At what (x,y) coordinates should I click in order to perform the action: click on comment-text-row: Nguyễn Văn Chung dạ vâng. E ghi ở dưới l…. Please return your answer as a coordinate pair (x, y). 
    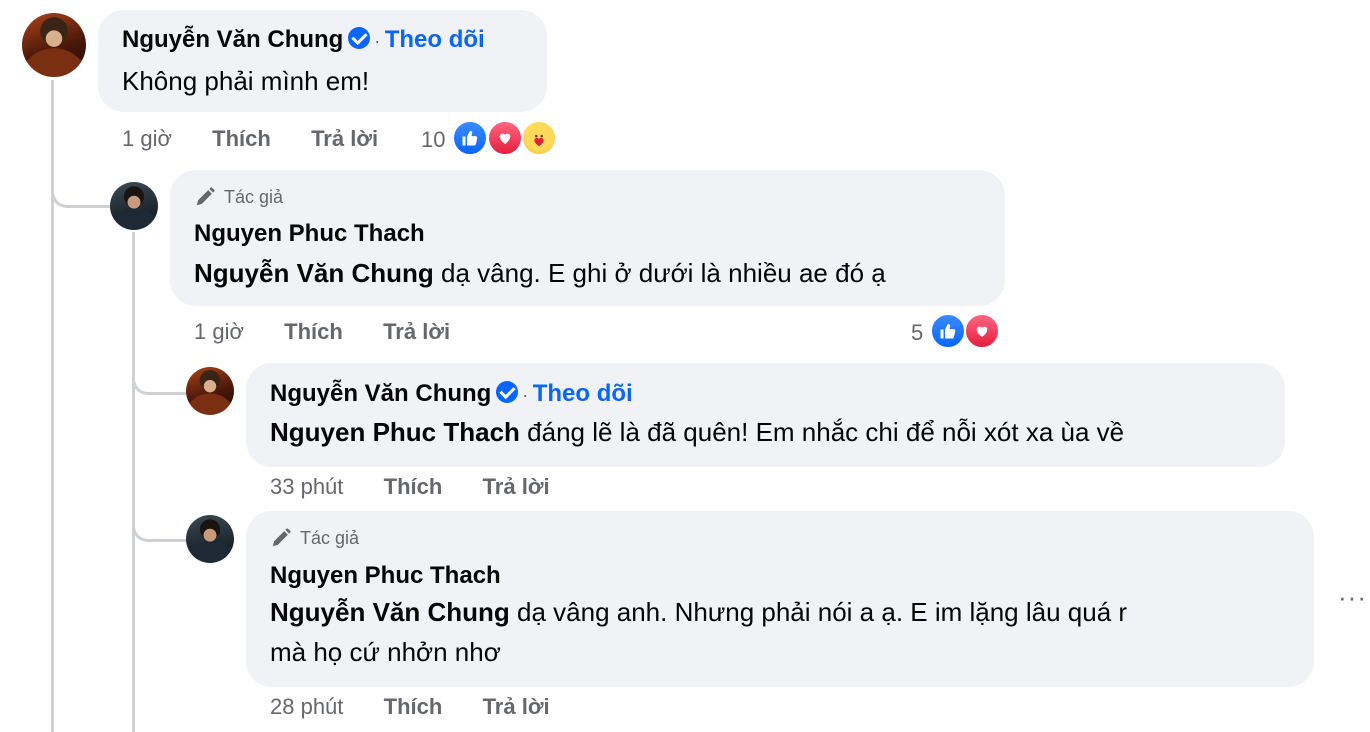
    Looking at the image, I should click on (540, 273).